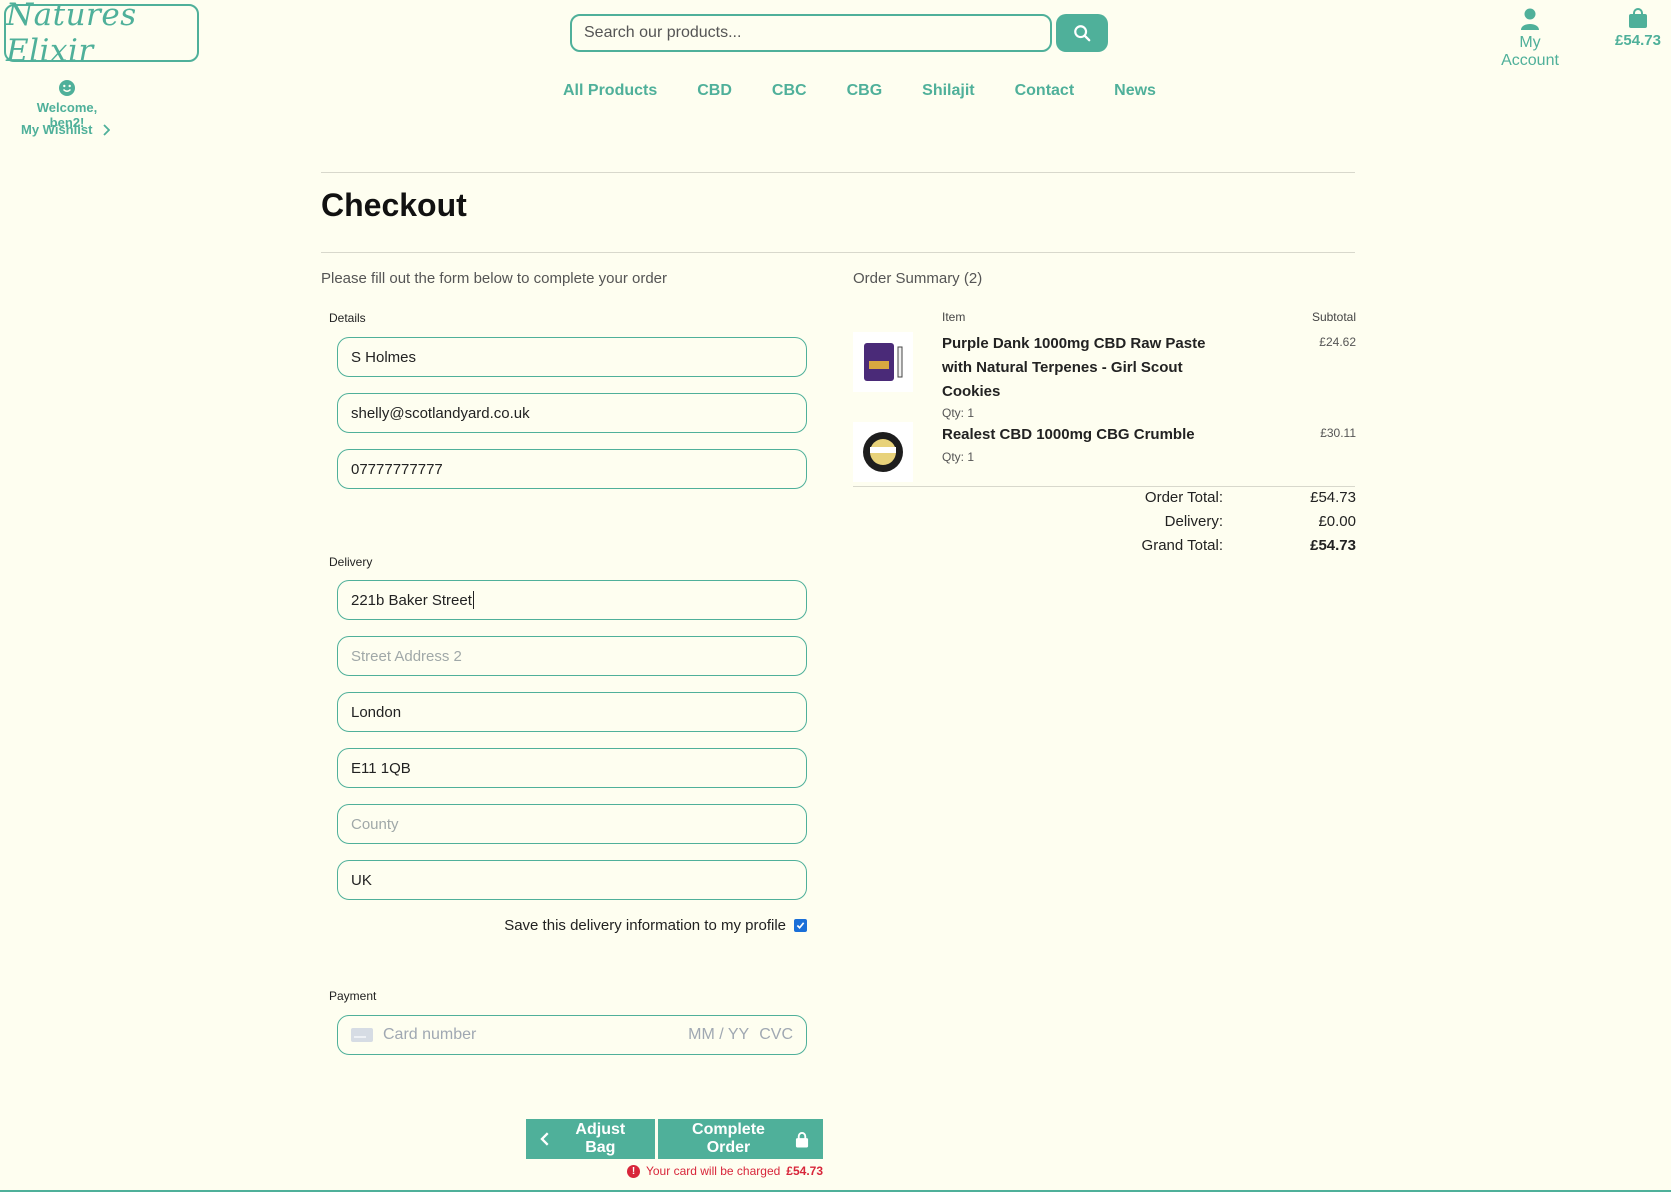 This screenshot has width=1671, height=1192. Describe the element at coordinates (714, 91) in the screenshot. I see `nav-item-cbd: CBD` at that location.